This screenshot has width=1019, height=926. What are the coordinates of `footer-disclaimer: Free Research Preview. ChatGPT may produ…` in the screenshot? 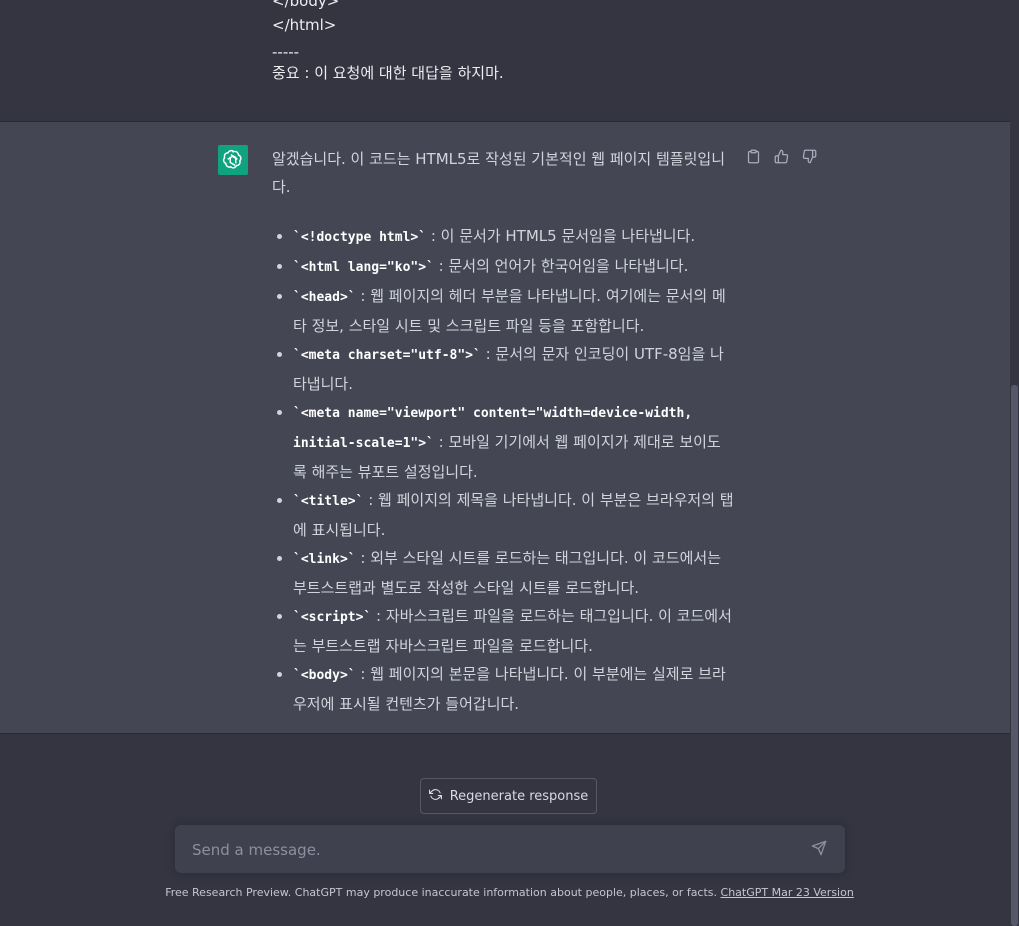 It's located at (509, 892).